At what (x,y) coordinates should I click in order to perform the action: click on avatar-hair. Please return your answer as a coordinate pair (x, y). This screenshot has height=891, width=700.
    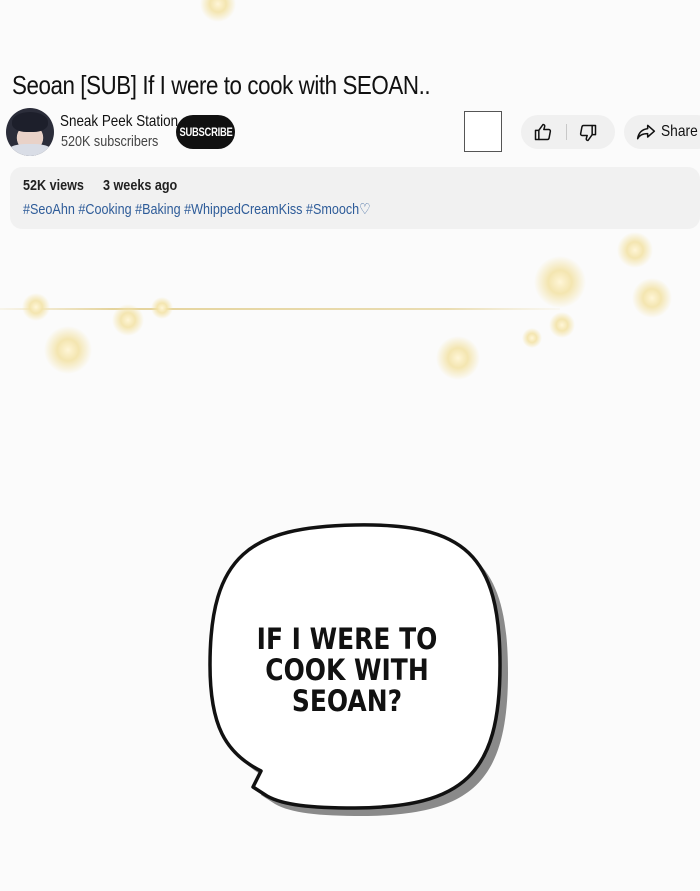
    Looking at the image, I should click on (30, 122).